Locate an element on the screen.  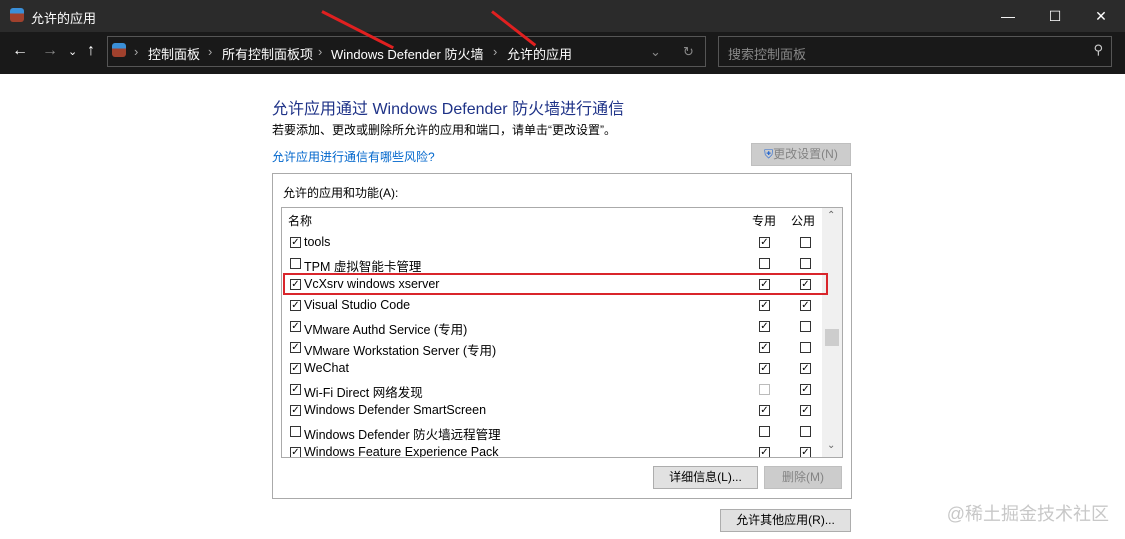
scrollbar: ⌃ ⌄ is located at coordinates (832, 332).